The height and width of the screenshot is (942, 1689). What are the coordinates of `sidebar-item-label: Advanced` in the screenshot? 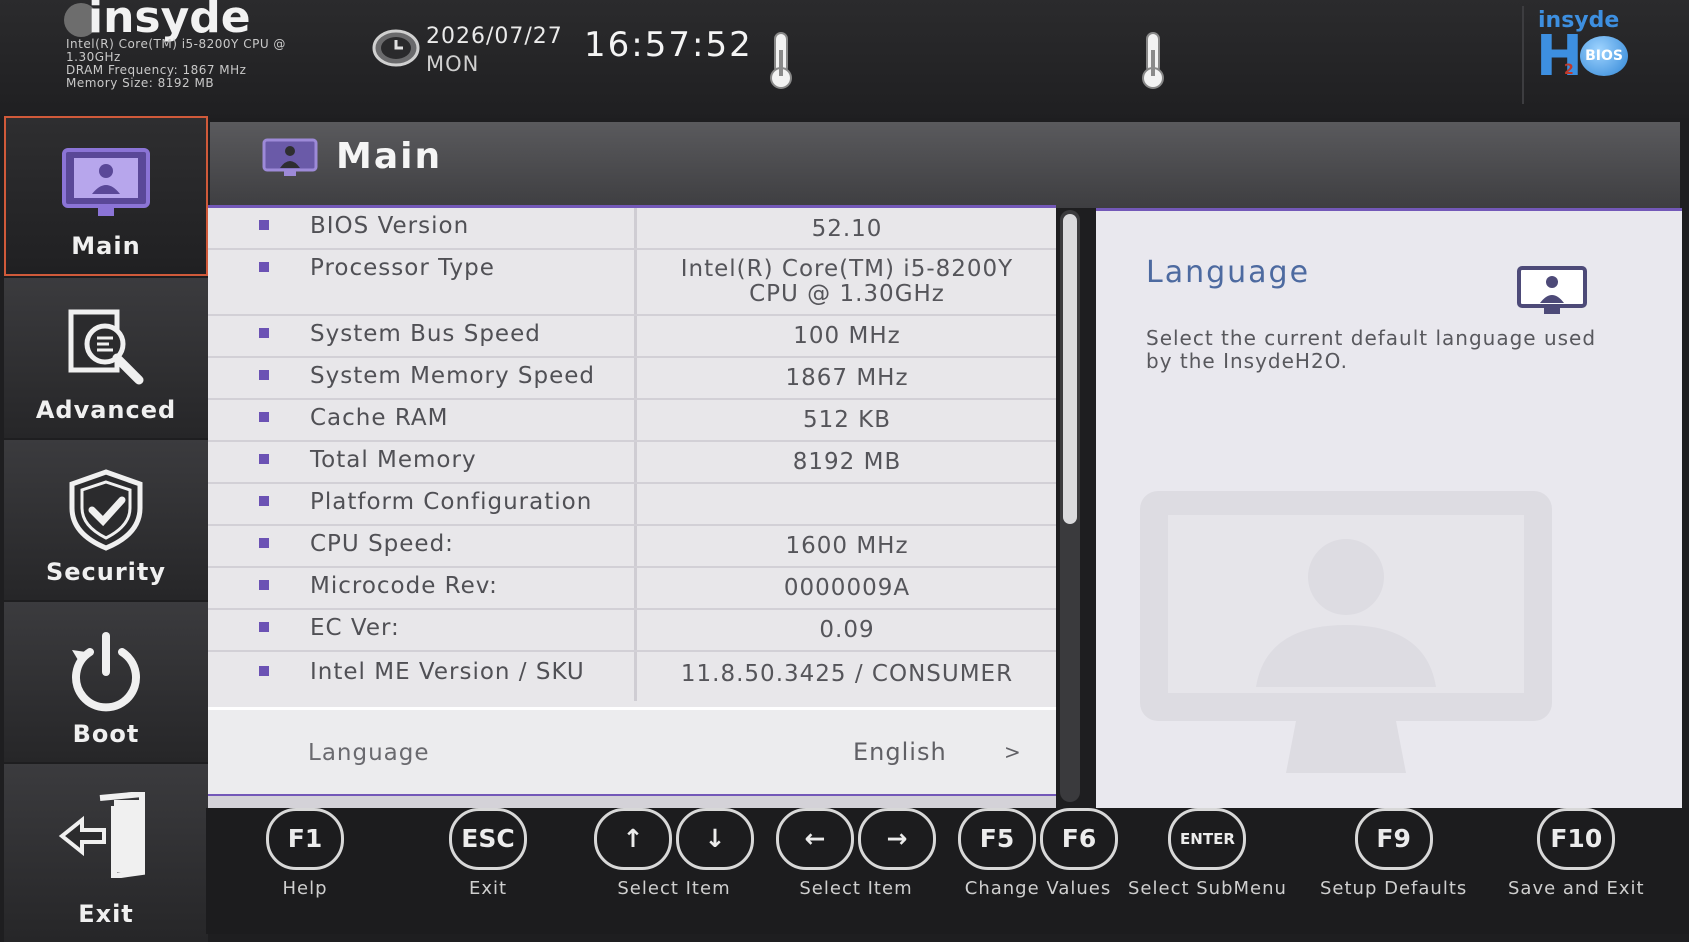 It's located at (106, 410).